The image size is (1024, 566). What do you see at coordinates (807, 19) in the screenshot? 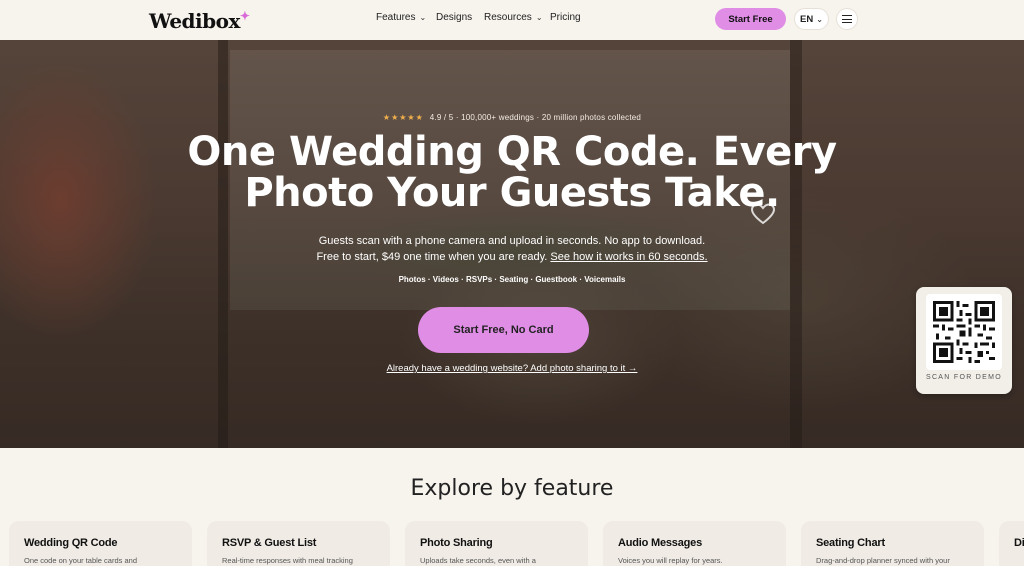
I see `language-label: EN` at bounding box center [807, 19].